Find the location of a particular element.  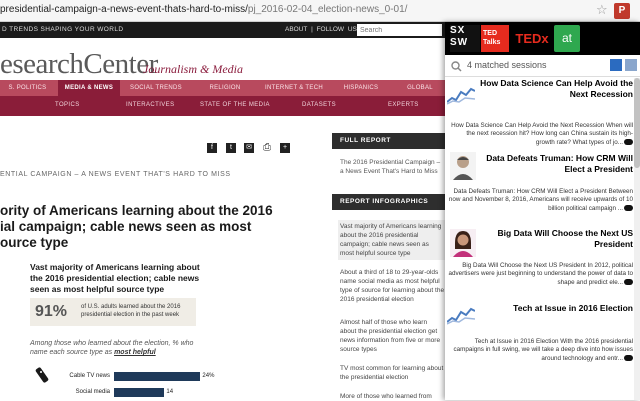

grid-view-icon is located at coordinates (631, 65).